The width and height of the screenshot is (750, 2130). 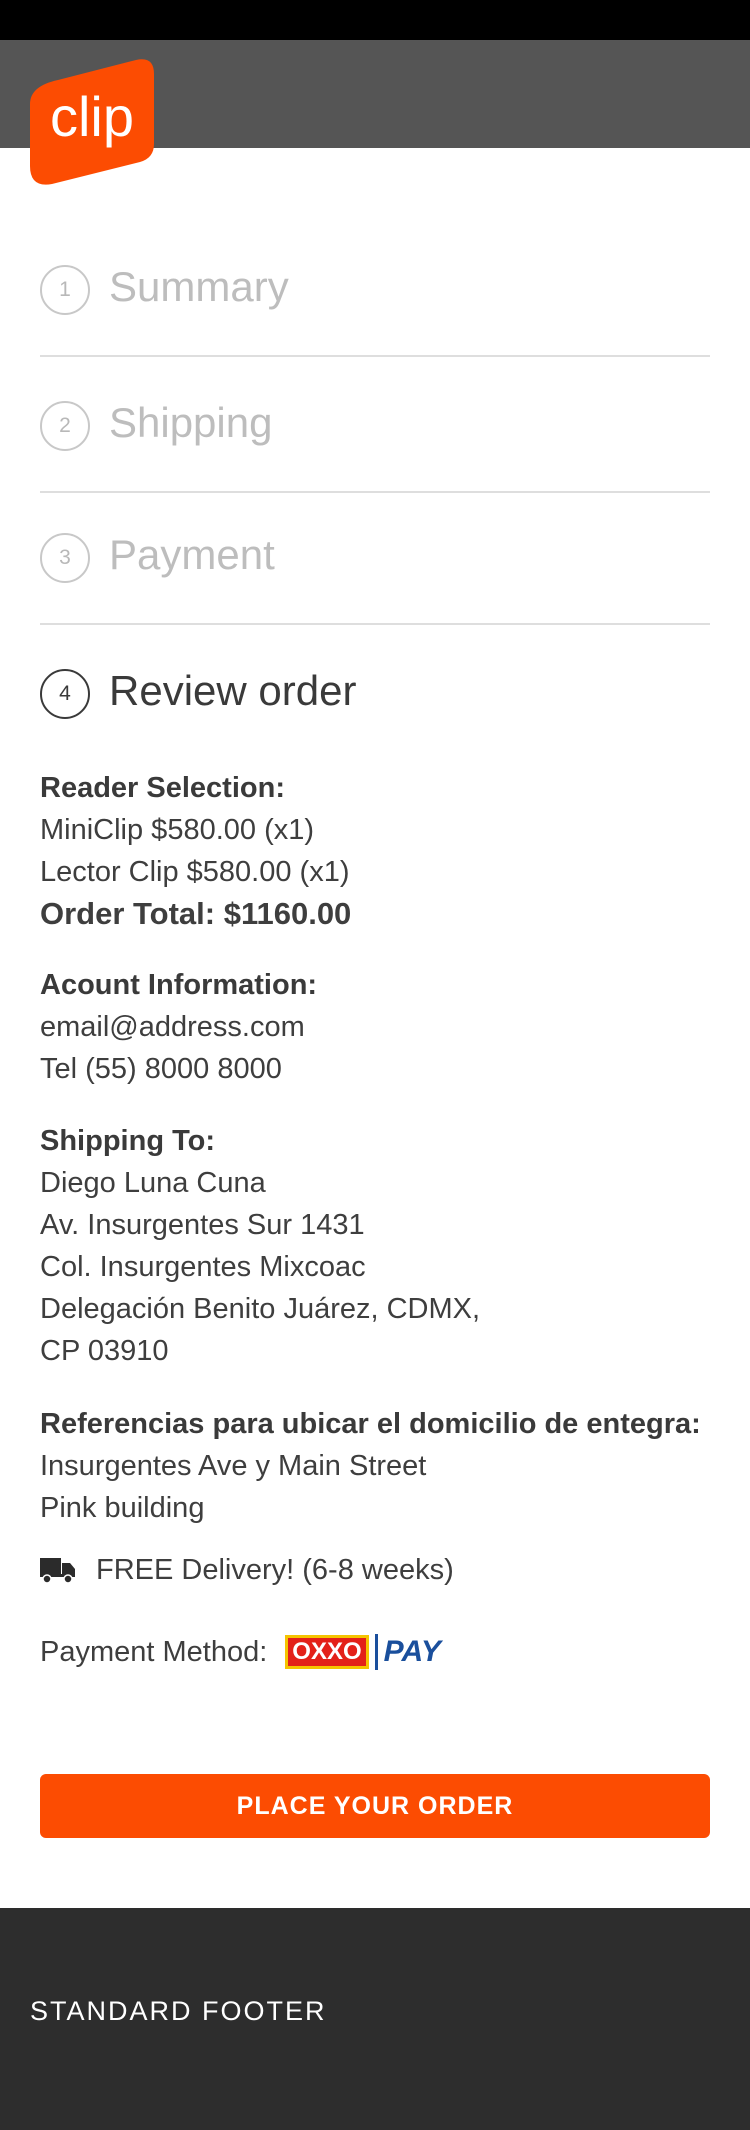 I want to click on address-line: Diego Luna Cuna, so click(x=153, y=1183).